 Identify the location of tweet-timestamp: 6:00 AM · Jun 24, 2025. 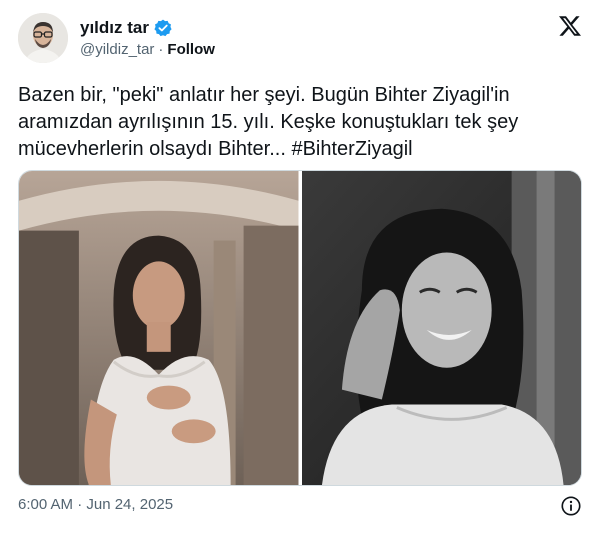
(95, 504).